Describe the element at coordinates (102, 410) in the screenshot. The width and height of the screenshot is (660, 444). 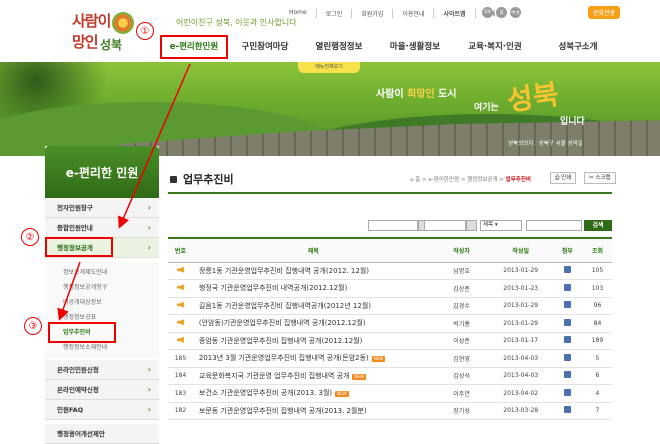
I see `sidebar-item-faq: 민원FAQ ›` at that location.